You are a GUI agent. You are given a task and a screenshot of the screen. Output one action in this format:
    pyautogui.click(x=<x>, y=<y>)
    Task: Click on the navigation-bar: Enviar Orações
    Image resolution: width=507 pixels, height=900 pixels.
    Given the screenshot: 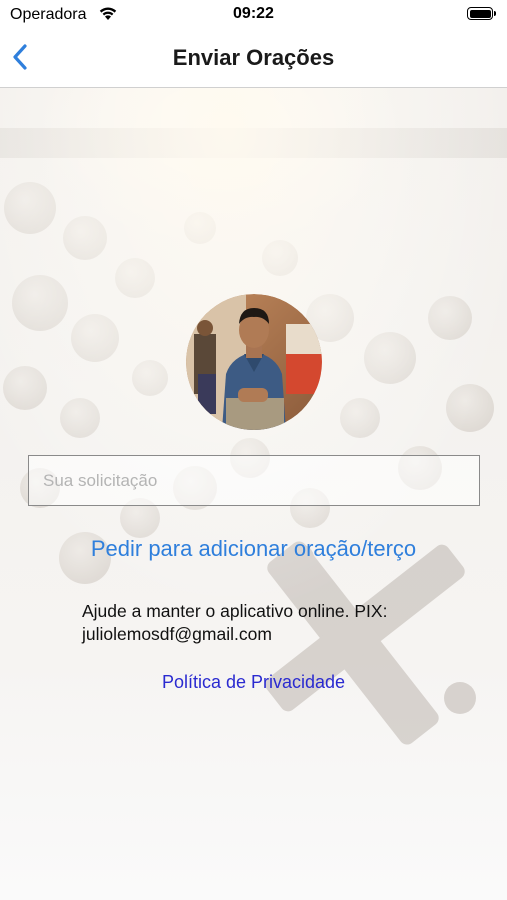 What is the action you would take?
    pyautogui.click(x=253, y=59)
    